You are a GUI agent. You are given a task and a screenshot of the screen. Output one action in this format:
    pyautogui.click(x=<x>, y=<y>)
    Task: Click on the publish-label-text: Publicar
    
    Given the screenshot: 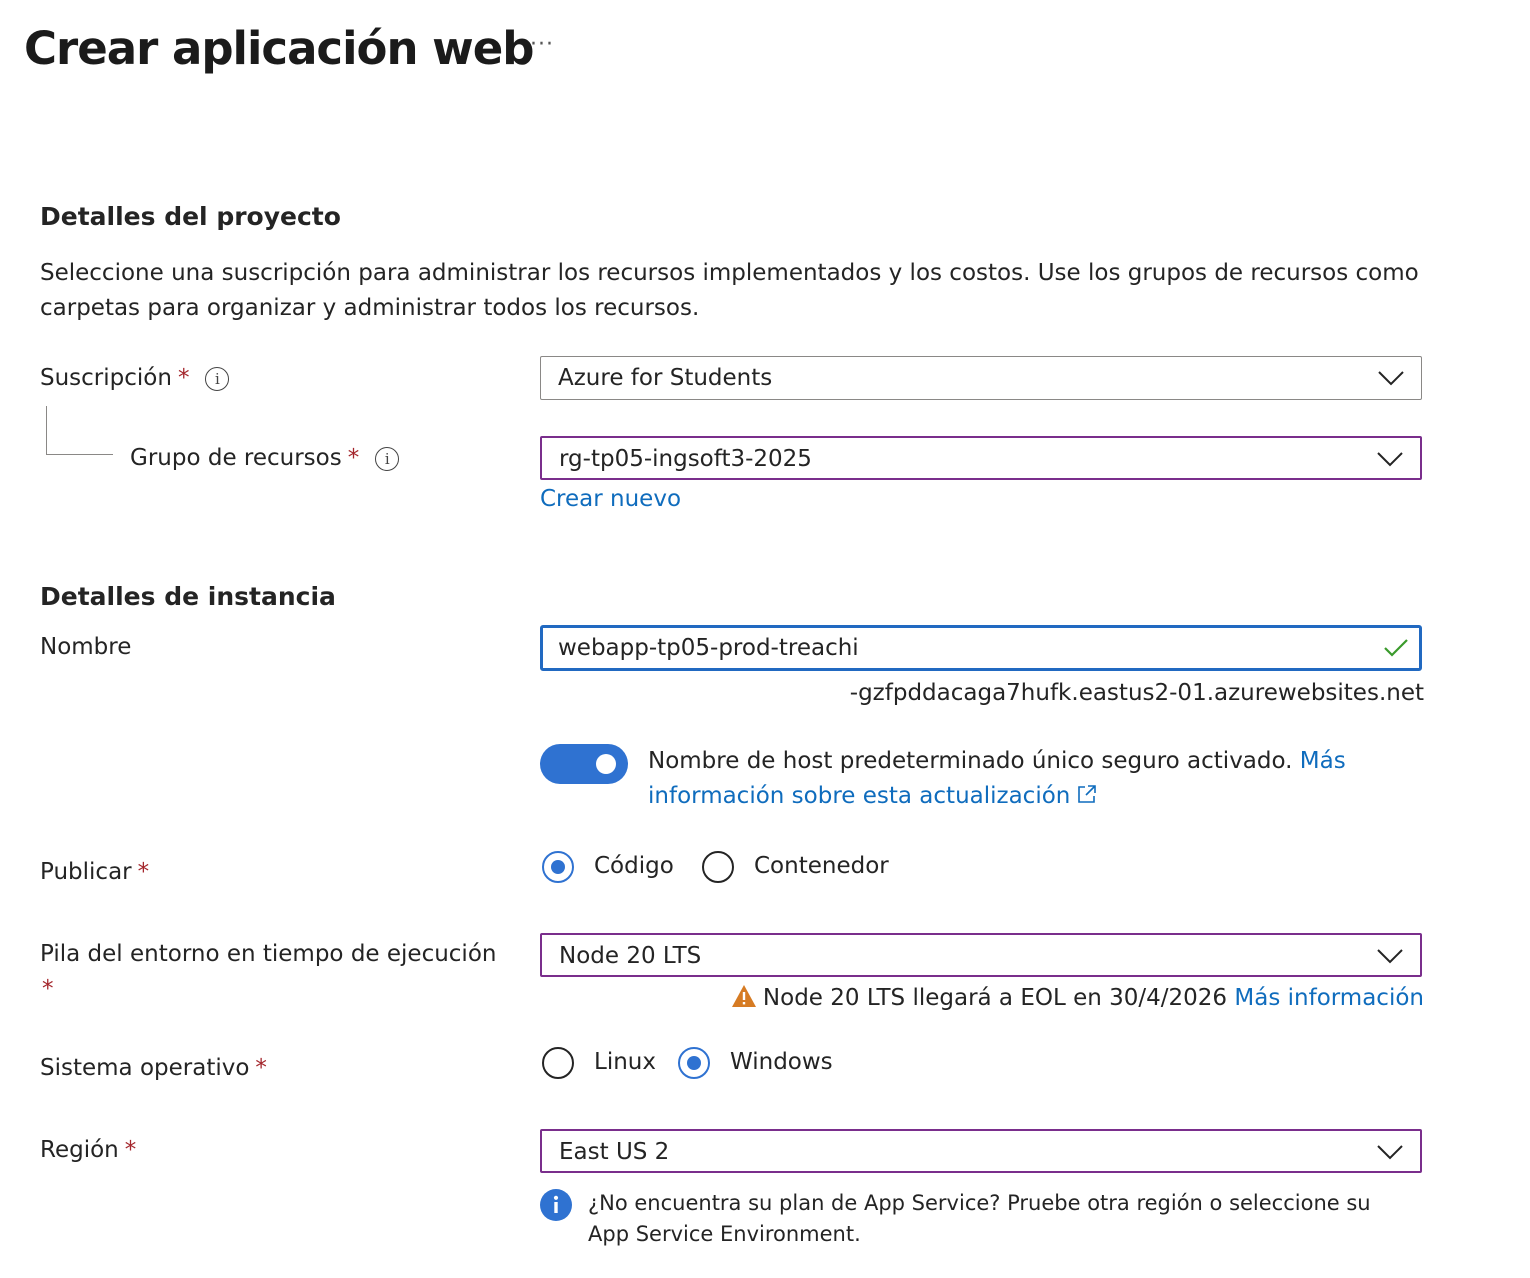 What is the action you would take?
    pyautogui.click(x=86, y=872)
    